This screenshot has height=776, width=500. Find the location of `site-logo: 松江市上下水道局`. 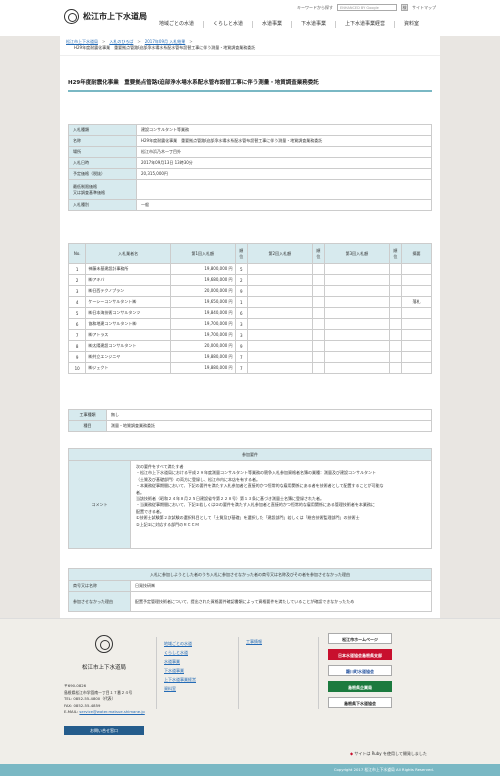

site-logo: 松江市上下水道局 is located at coordinates (105, 16).